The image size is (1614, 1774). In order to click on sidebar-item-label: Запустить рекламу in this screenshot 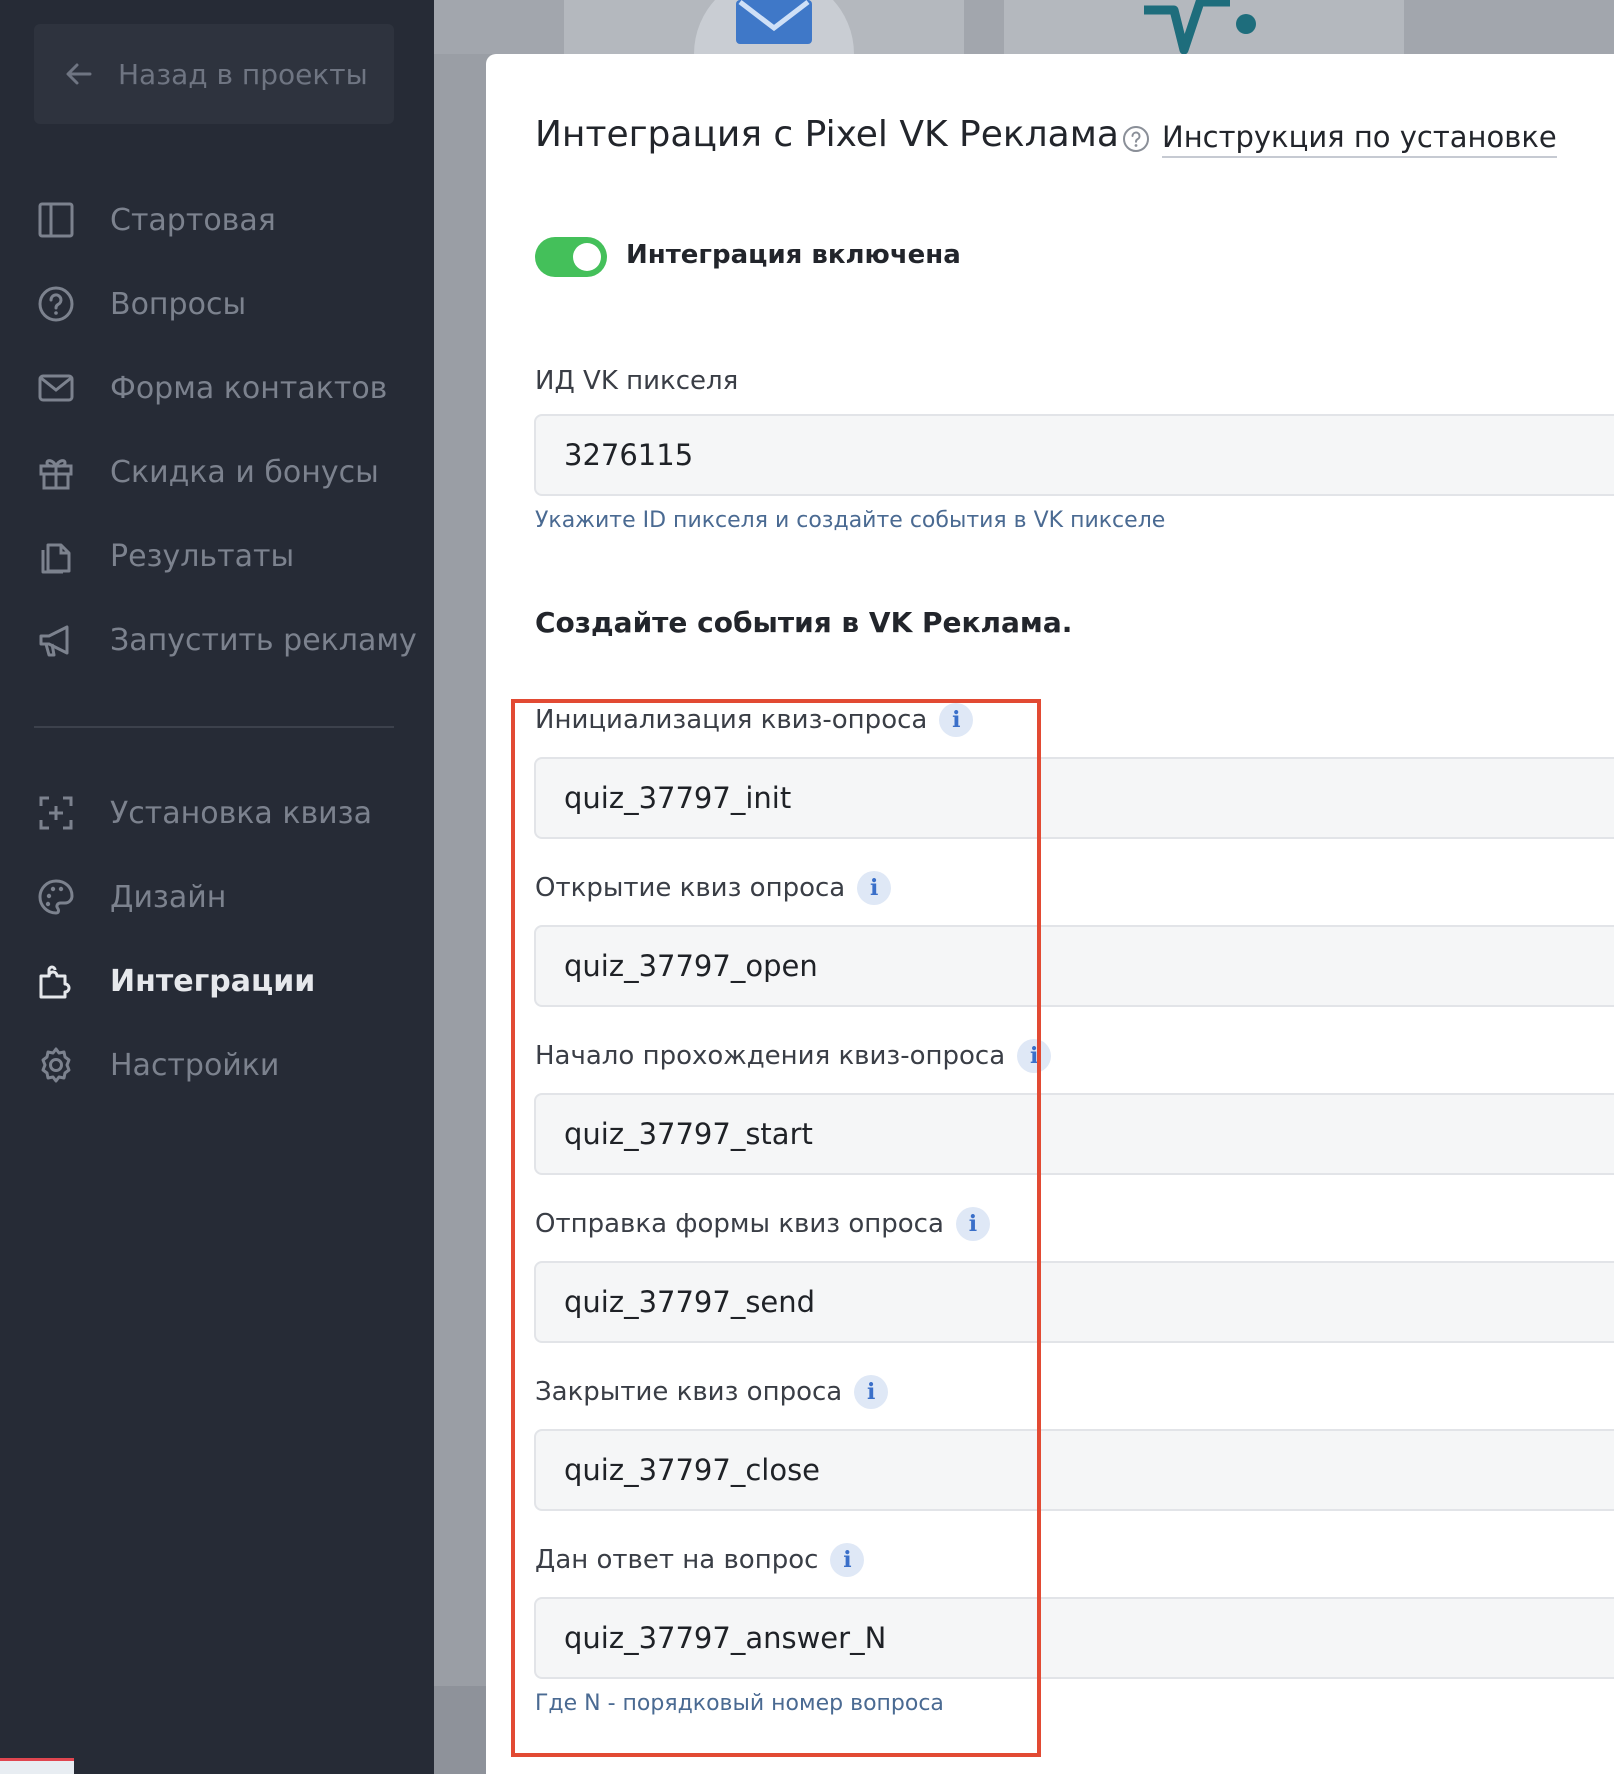, I will do `click(263, 640)`.